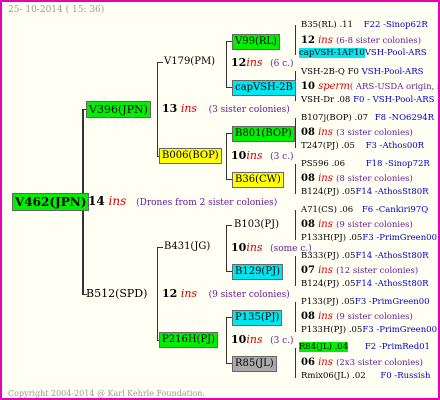  What do you see at coordinates (116, 293) in the screenshot?
I see `queen-sire: B512(SPD)` at bounding box center [116, 293].